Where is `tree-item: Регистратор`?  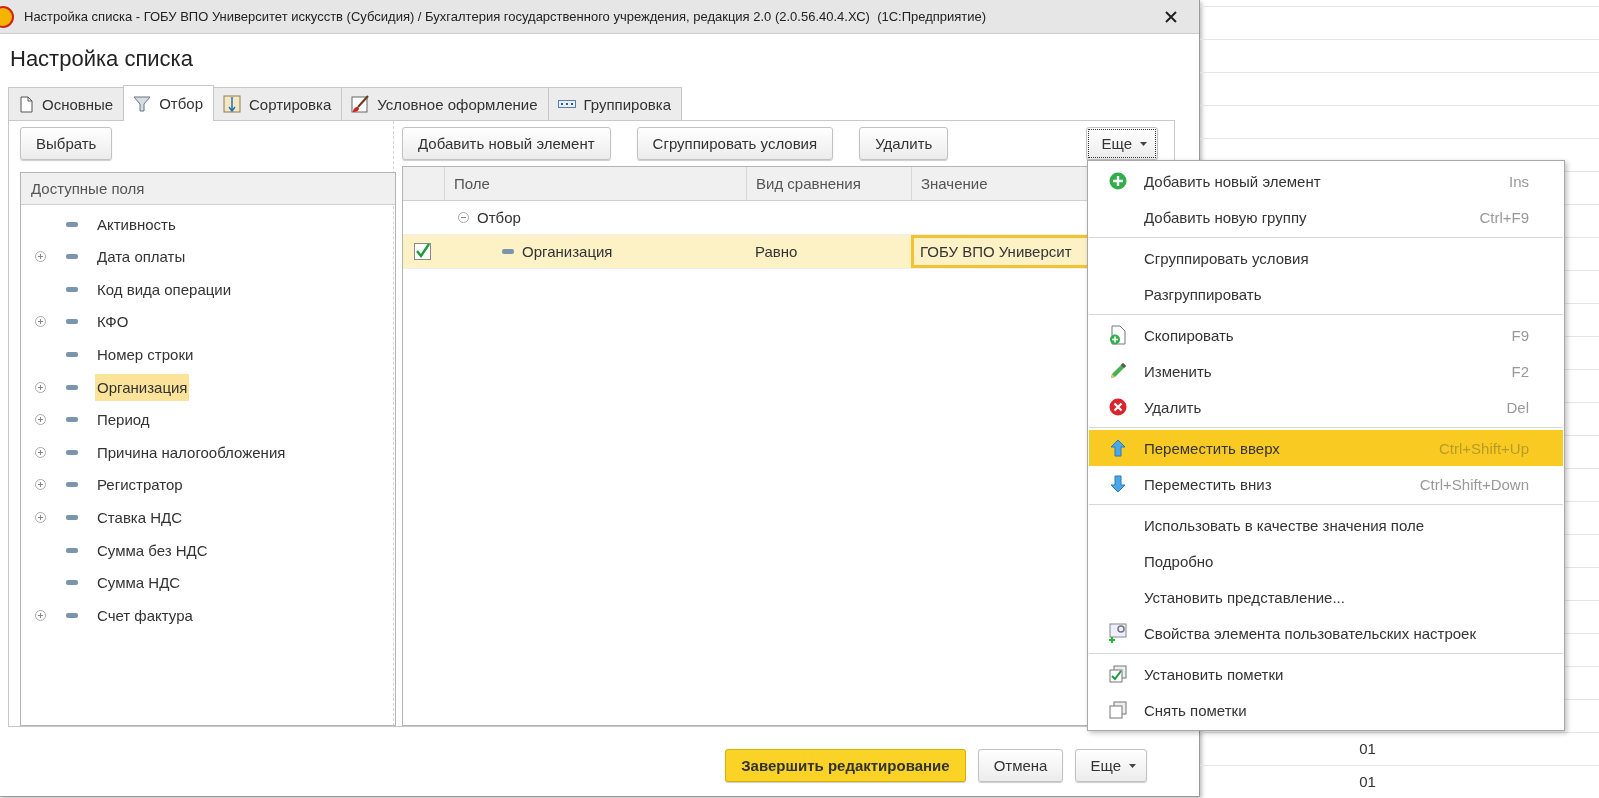 tree-item: Регистратор is located at coordinates (140, 485).